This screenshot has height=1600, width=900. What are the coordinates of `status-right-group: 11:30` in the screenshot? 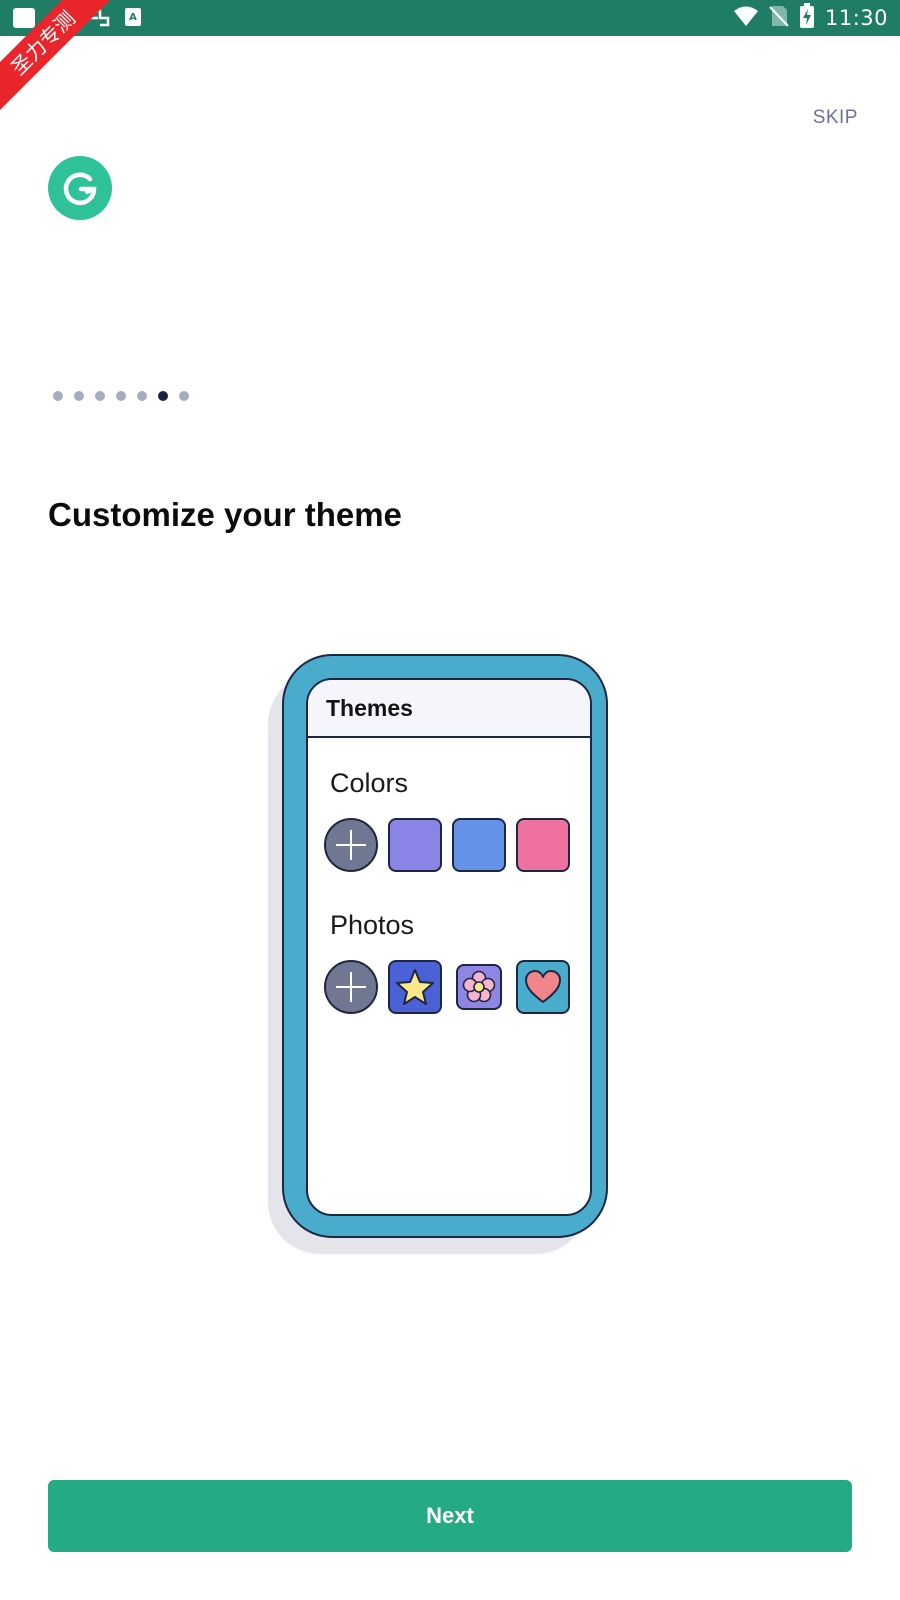 It's located at (810, 18).